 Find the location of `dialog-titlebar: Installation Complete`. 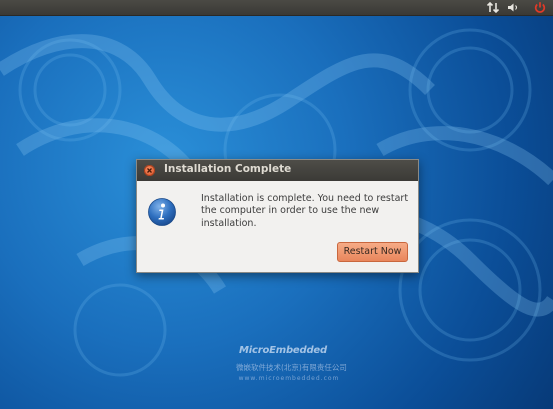

dialog-titlebar: Installation Complete is located at coordinates (277, 170).